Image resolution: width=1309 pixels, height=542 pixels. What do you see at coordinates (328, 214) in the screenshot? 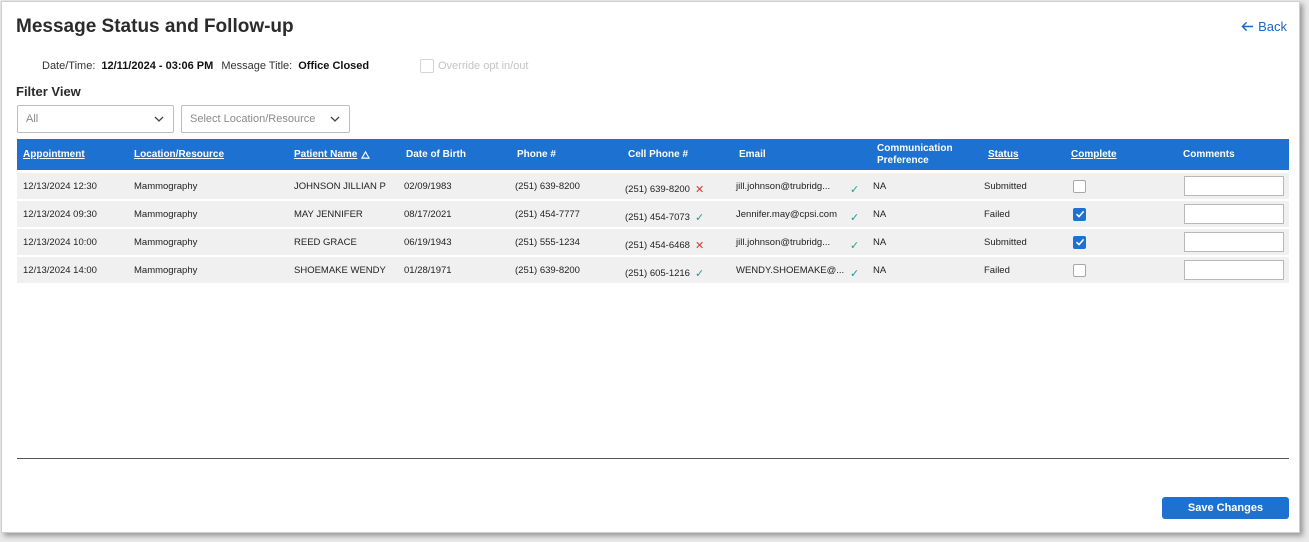
I see `patient-name-cell: MAY JENNIFER` at bounding box center [328, 214].